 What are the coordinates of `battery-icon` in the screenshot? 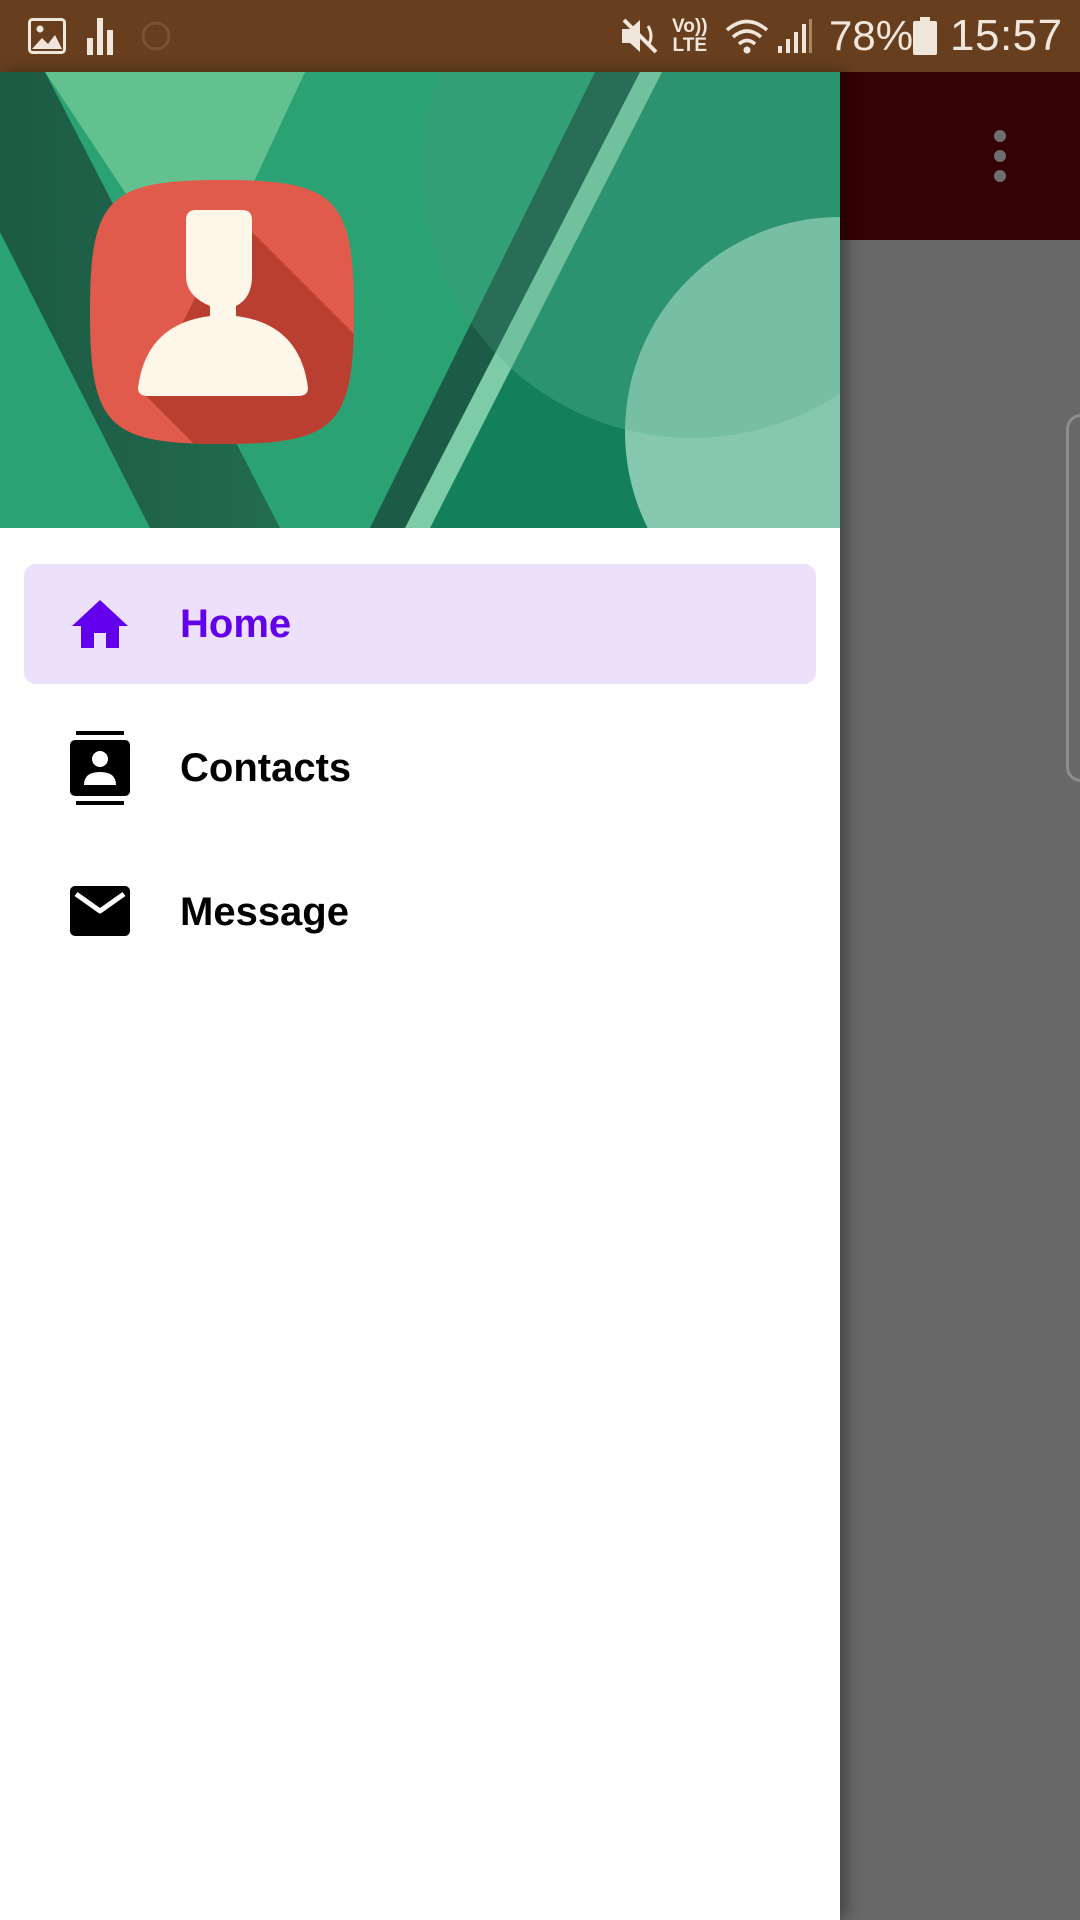 It's located at (925, 36).